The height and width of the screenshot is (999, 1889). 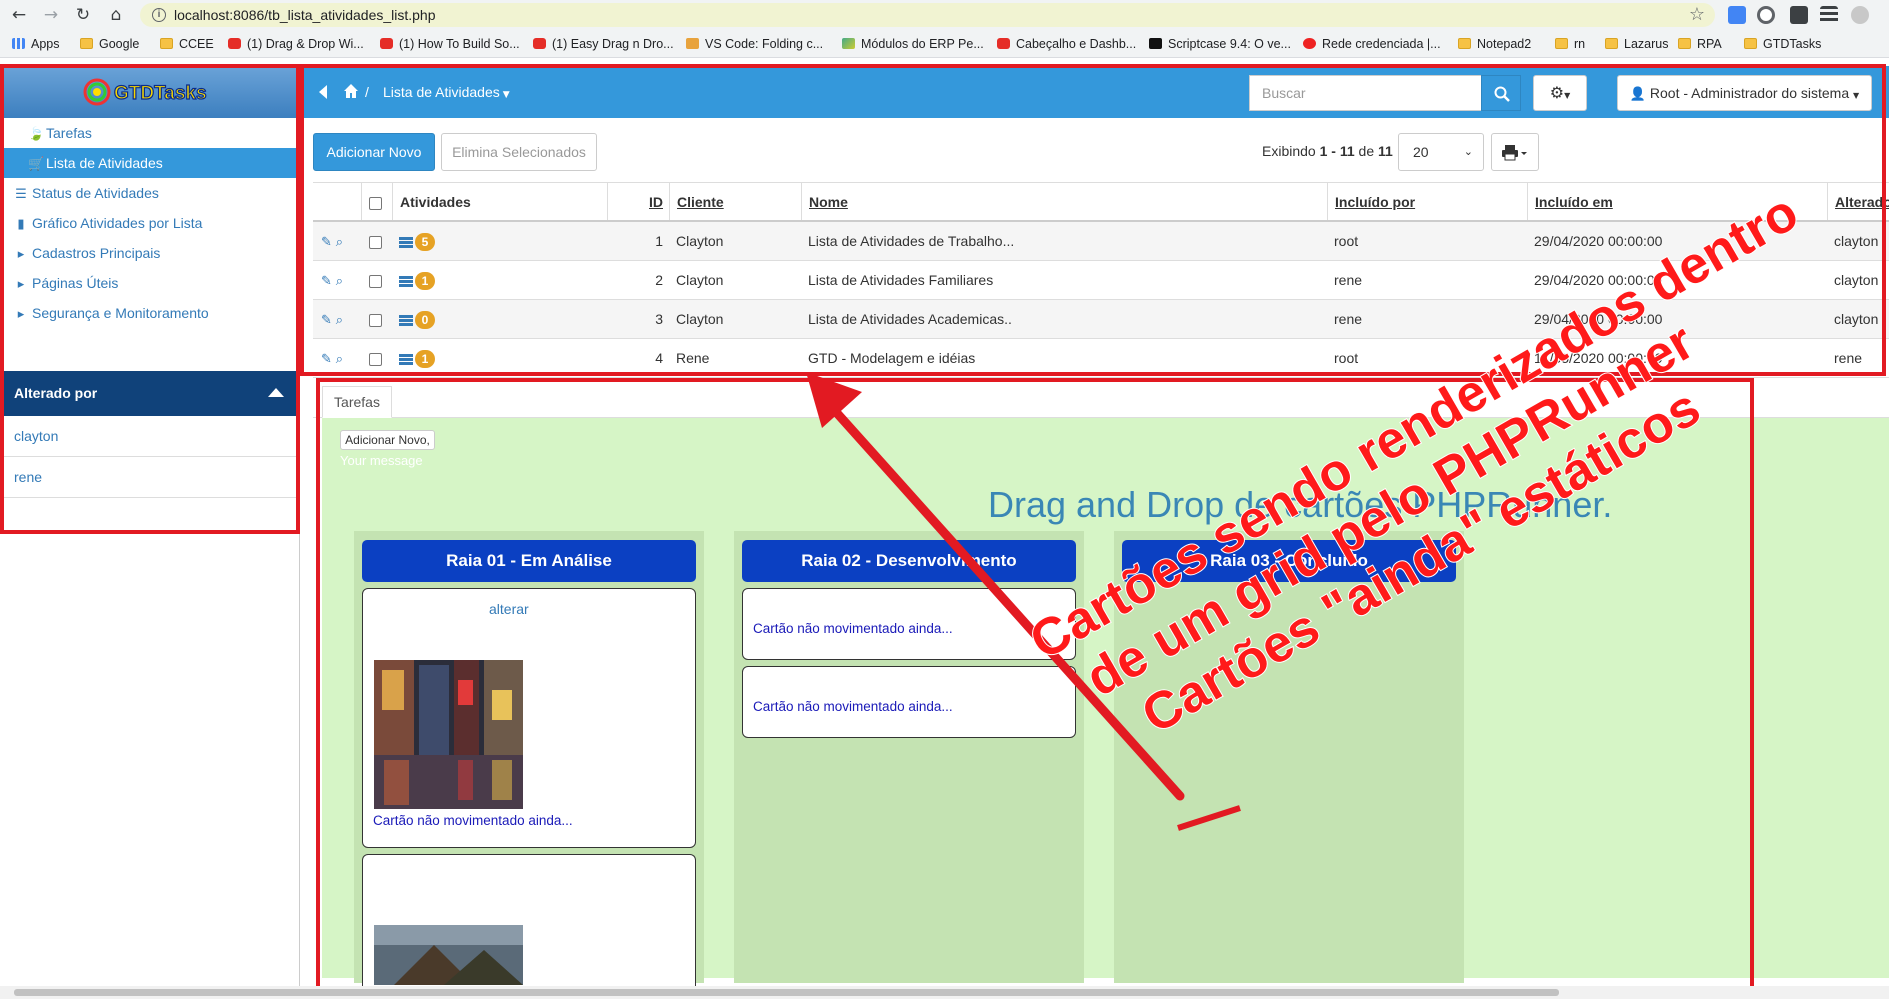 I want to click on bookmark-star-icon: ☆, so click(x=1697, y=14).